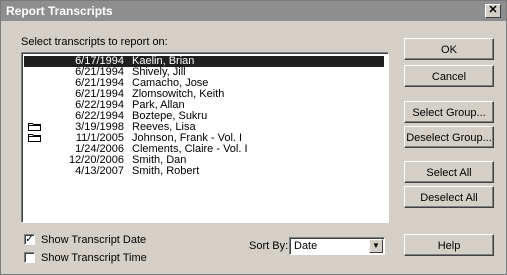  What do you see at coordinates (59, 11) in the screenshot?
I see `window-title: Report Transcripts` at bounding box center [59, 11].